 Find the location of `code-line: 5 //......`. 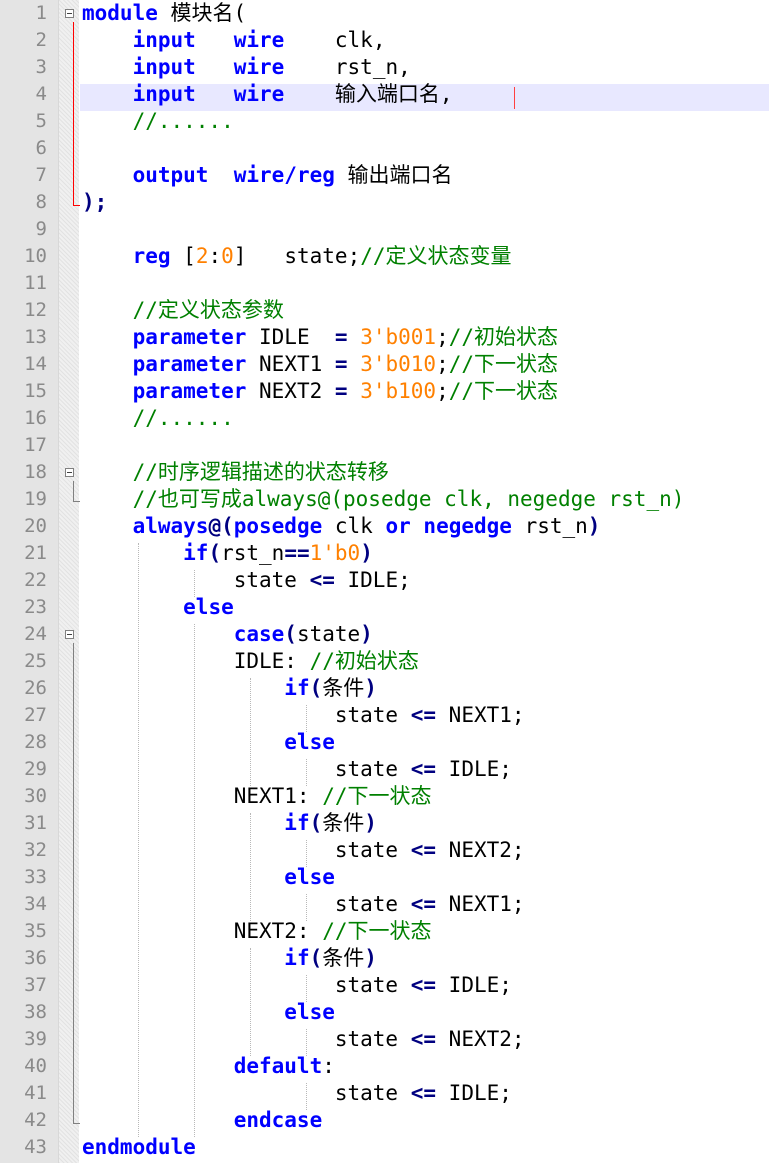

code-line: 5 //...... is located at coordinates (384, 121).